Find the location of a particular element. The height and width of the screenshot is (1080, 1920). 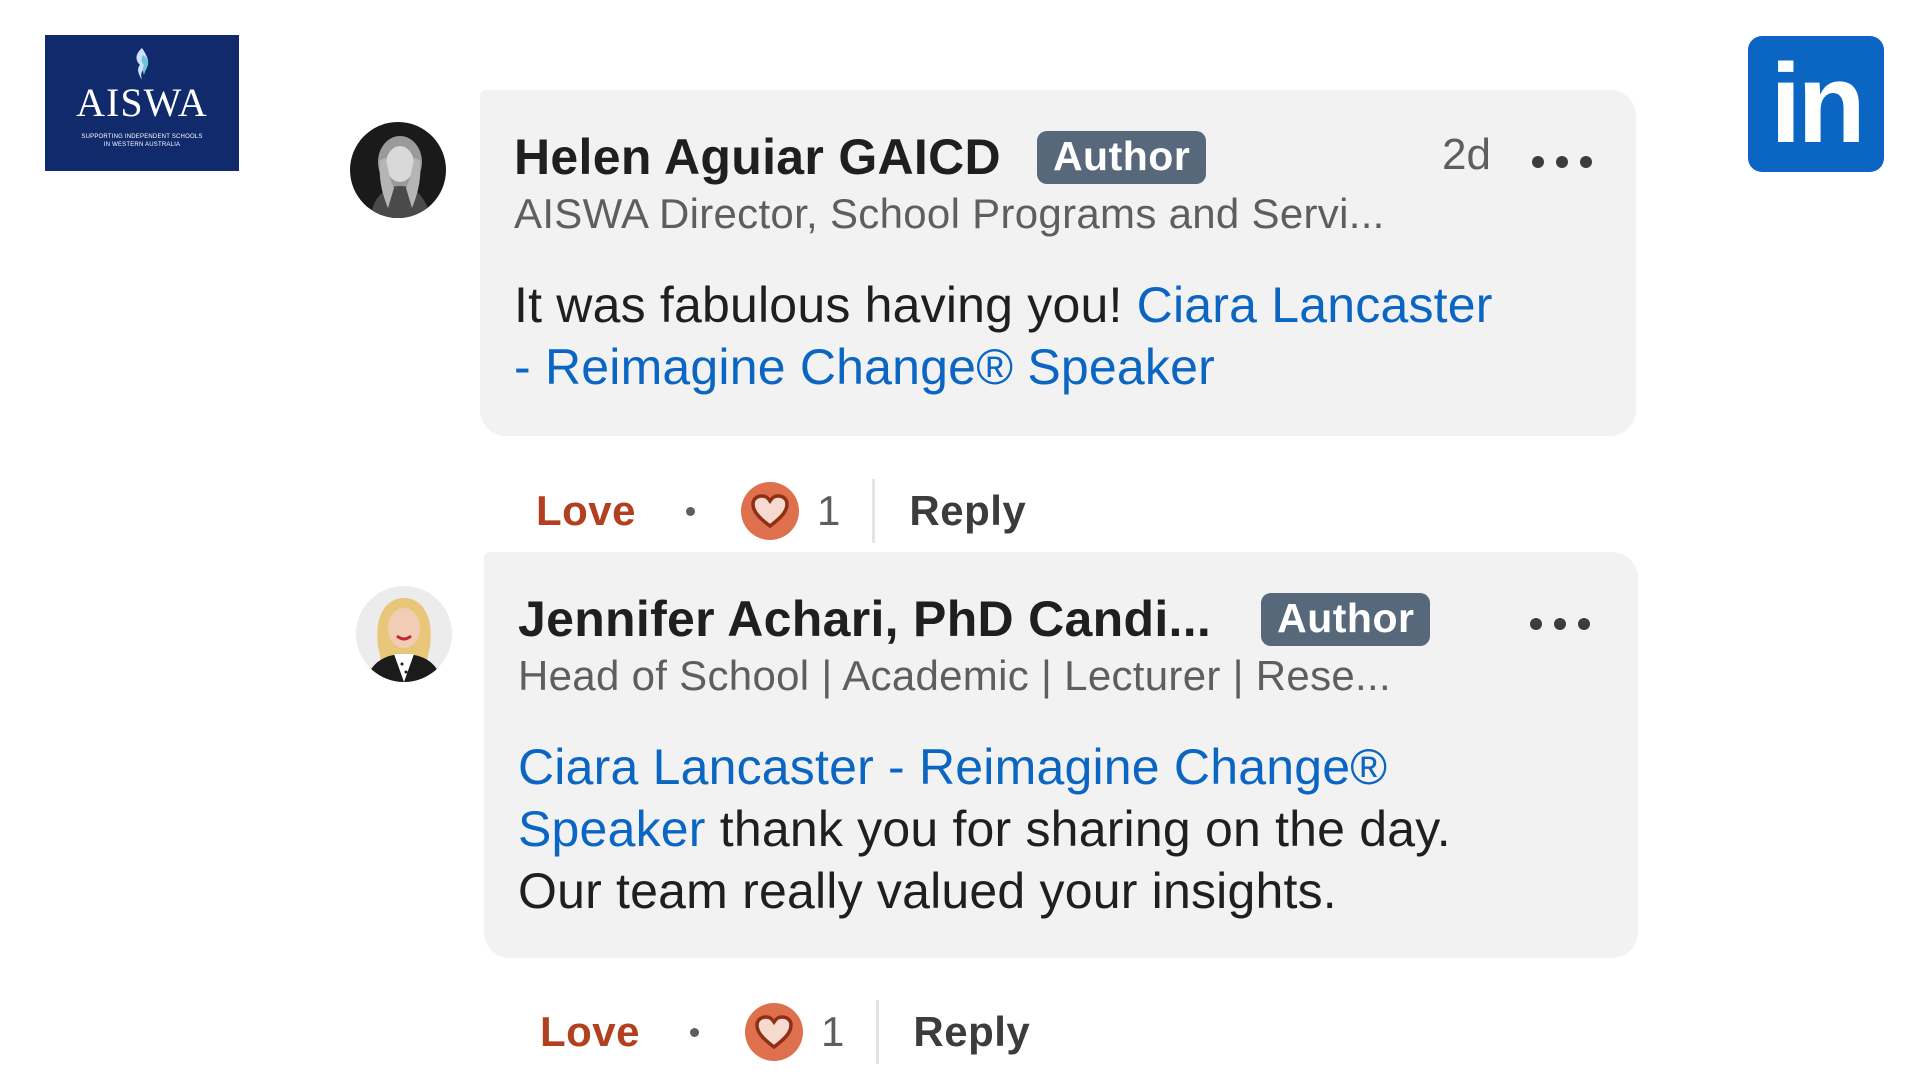

comment-header: Jennifer Achari, PhD Candi... Author is located at coordinates (974, 619).